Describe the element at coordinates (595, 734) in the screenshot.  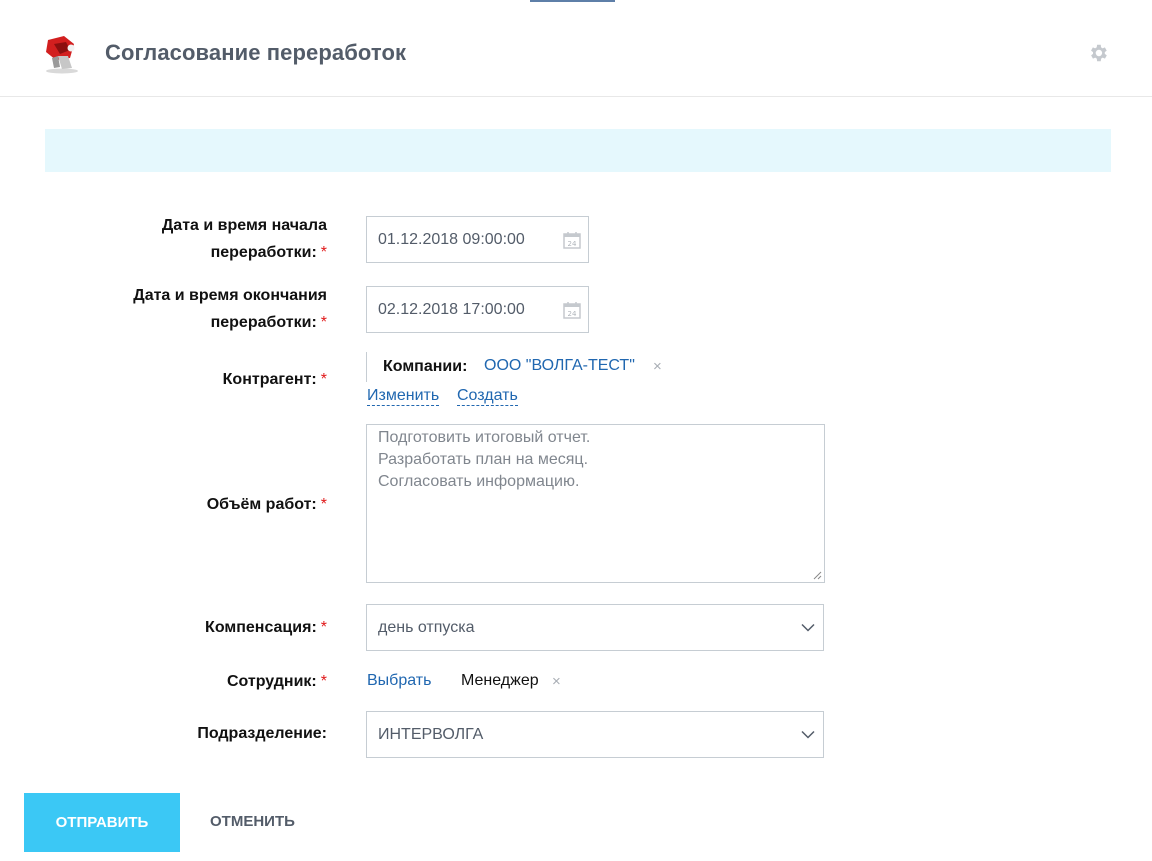
I see `department-select: ИНТЕРВОЛГА` at that location.